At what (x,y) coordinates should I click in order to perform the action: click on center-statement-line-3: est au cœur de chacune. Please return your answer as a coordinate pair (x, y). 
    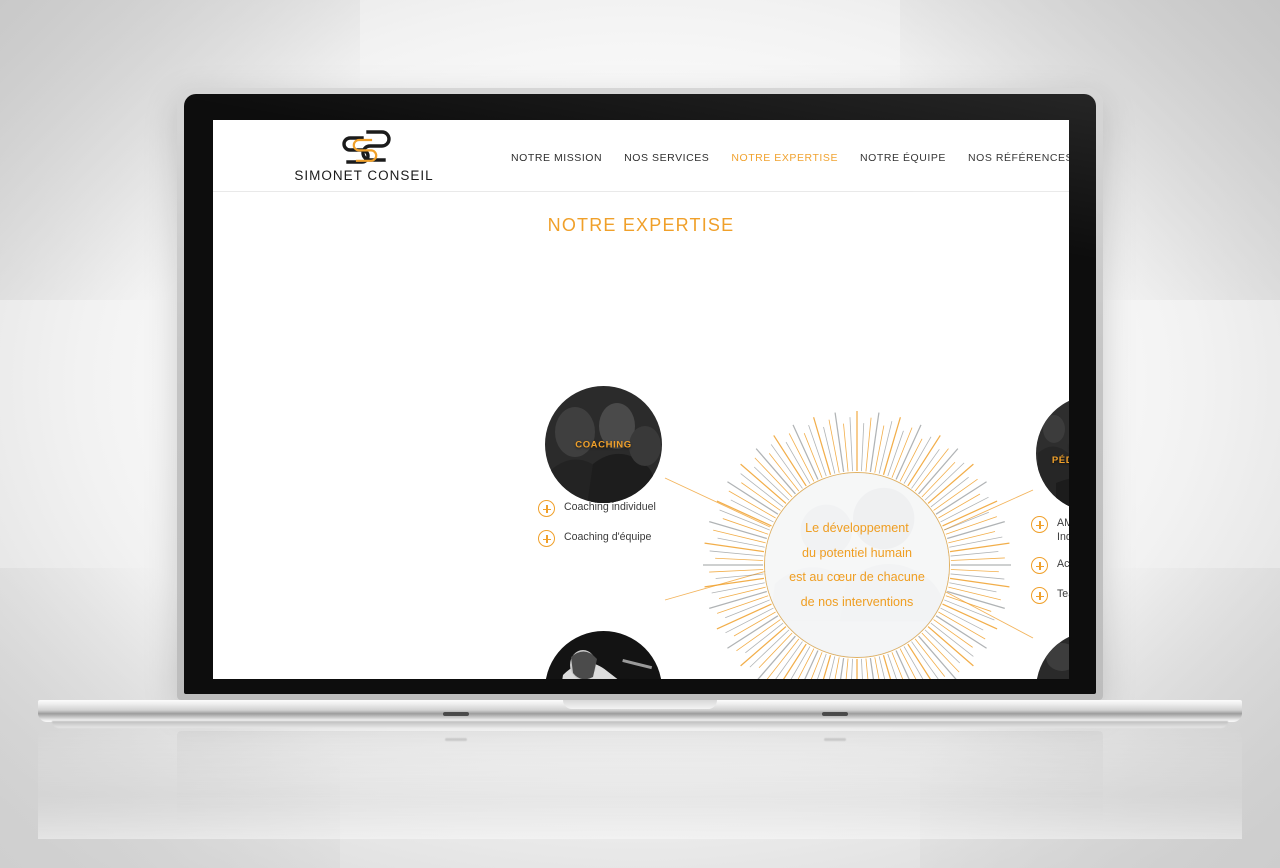
    Looking at the image, I should click on (857, 577).